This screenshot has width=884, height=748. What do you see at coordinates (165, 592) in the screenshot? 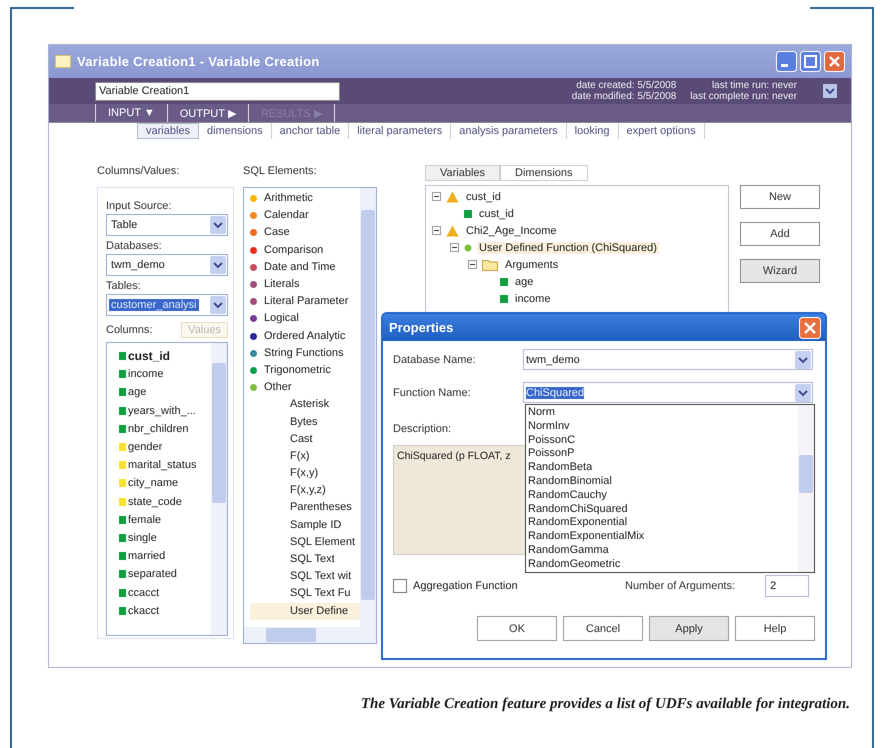
I see `column-item: ccacct` at bounding box center [165, 592].